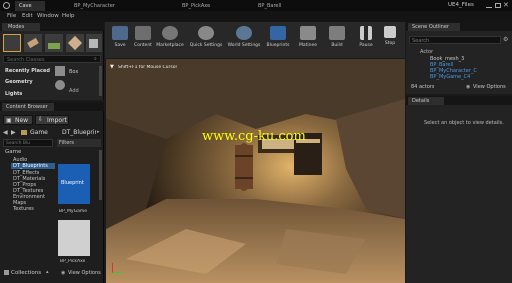  Describe the element at coordinates (459, 26) in the screenshot. I see `outliner-header: Scene Outliner` at that location.